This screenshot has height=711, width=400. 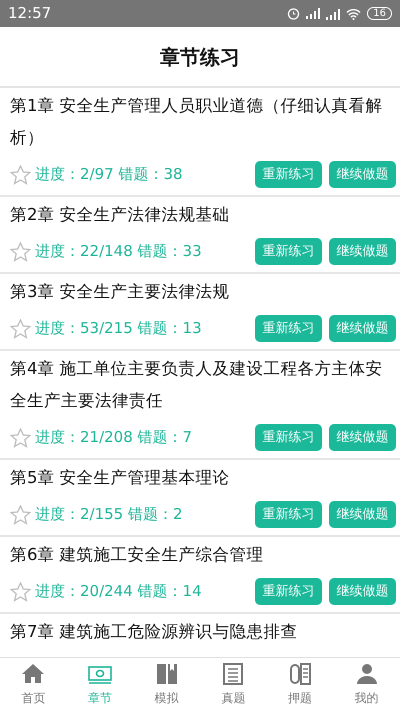 I want to click on chapter-title: 第1章 安全生产管理人员职业道德（仔细认真看解析）, so click(x=197, y=122).